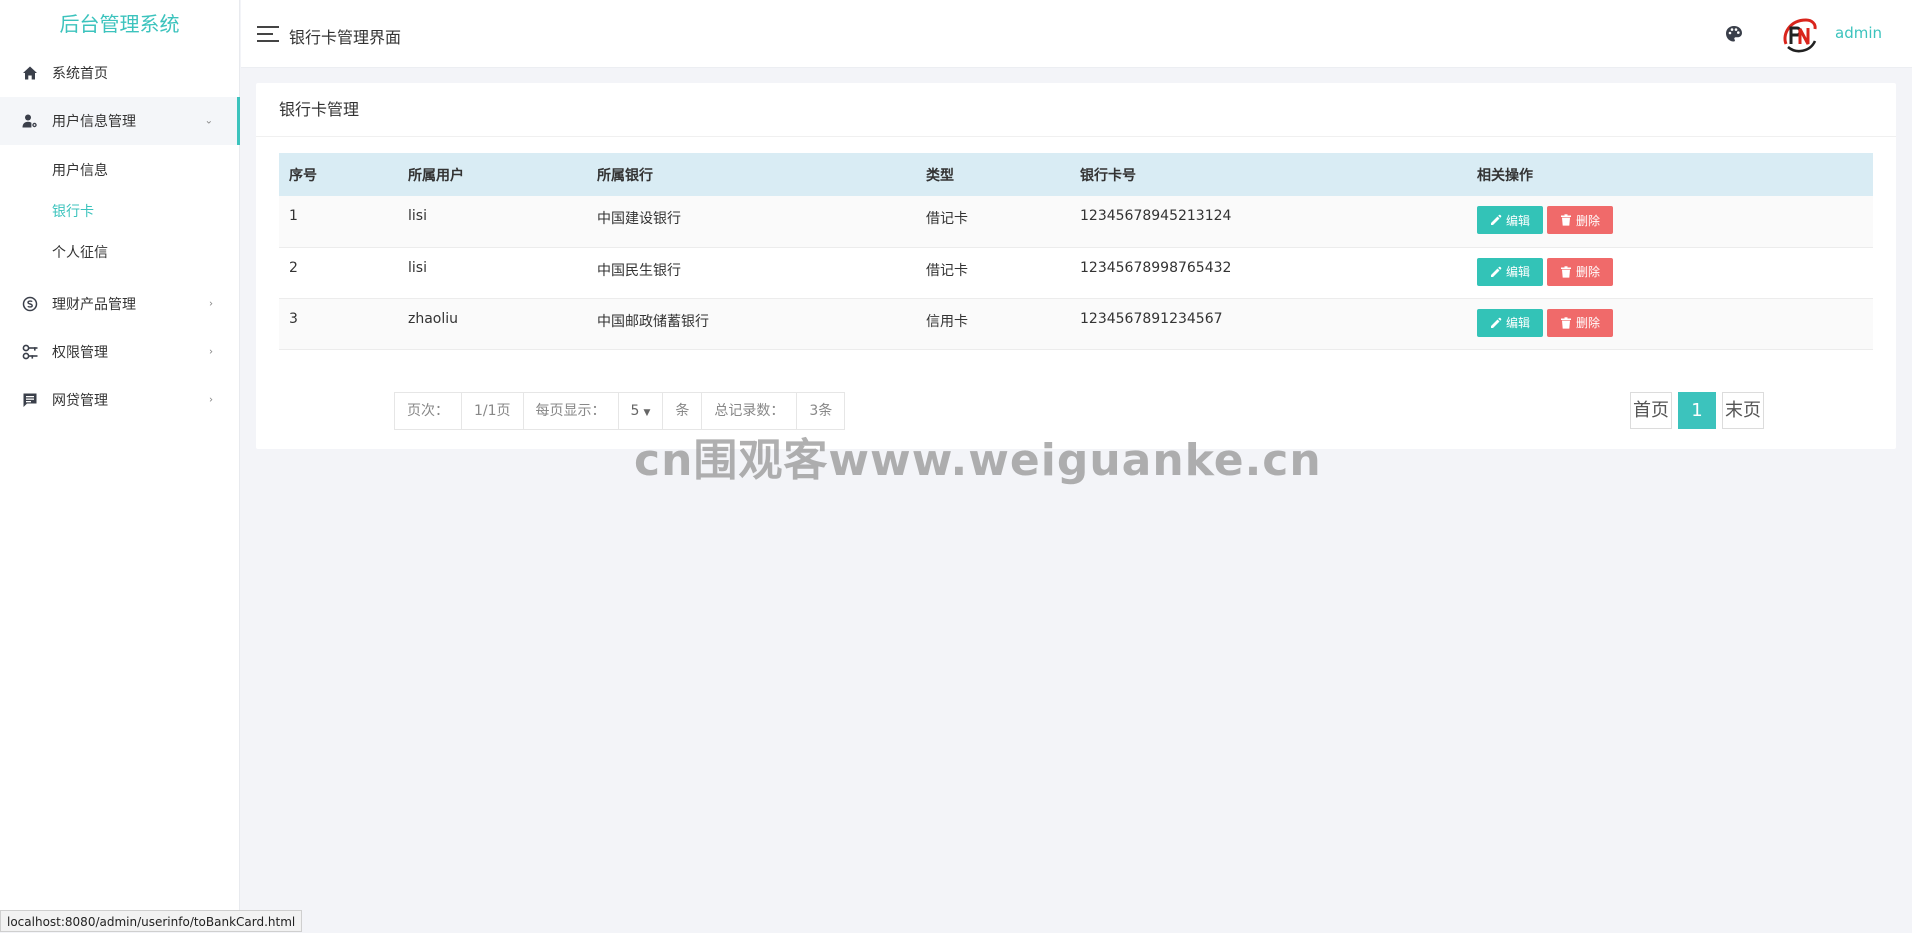 Image resolution: width=1912 pixels, height=933 pixels. Describe the element at coordinates (119, 24) in the screenshot. I see `brand-title: 后台管理系统` at that location.